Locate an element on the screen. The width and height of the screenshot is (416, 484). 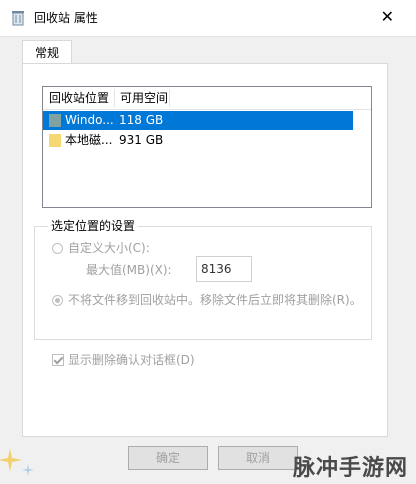
watermark: 脉冲手游网 is located at coordinates (350, 468).